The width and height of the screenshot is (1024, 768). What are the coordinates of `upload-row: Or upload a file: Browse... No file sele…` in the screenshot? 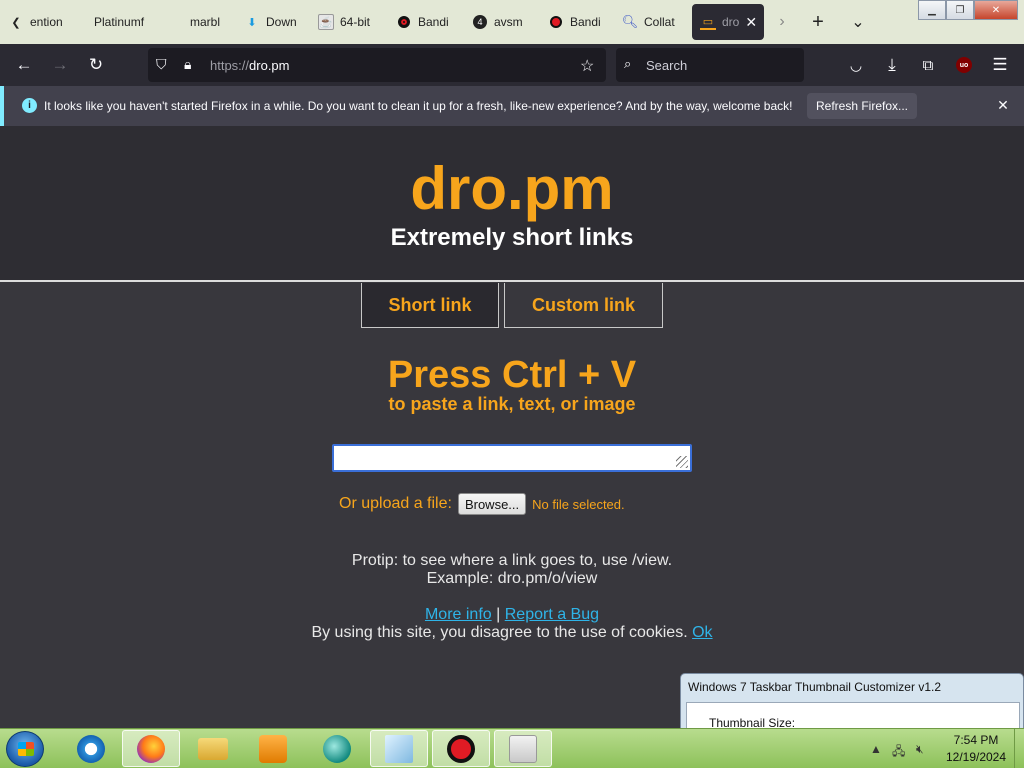 It's located at (482, 504).